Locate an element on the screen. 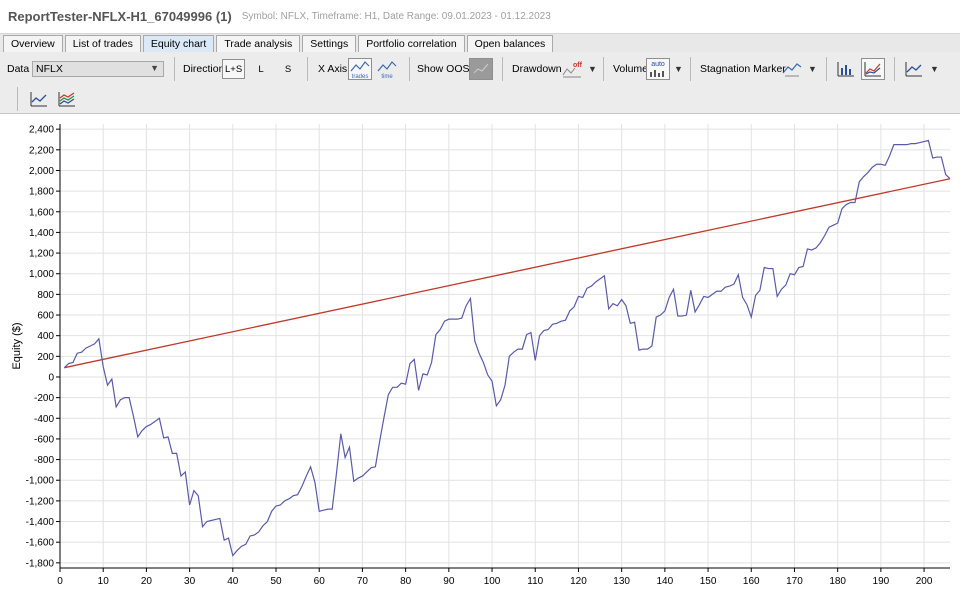 This screenshot has width=960, height=594. tab-trade-analysis: Trade analysis is located at coordinates (258, 43).